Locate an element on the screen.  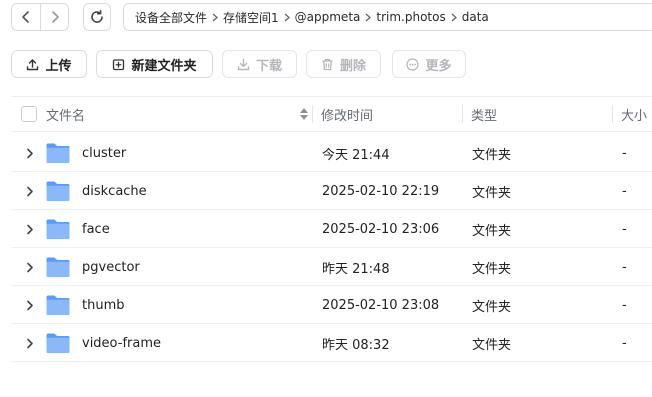
upload-icon is located at coordinates (32, 64).